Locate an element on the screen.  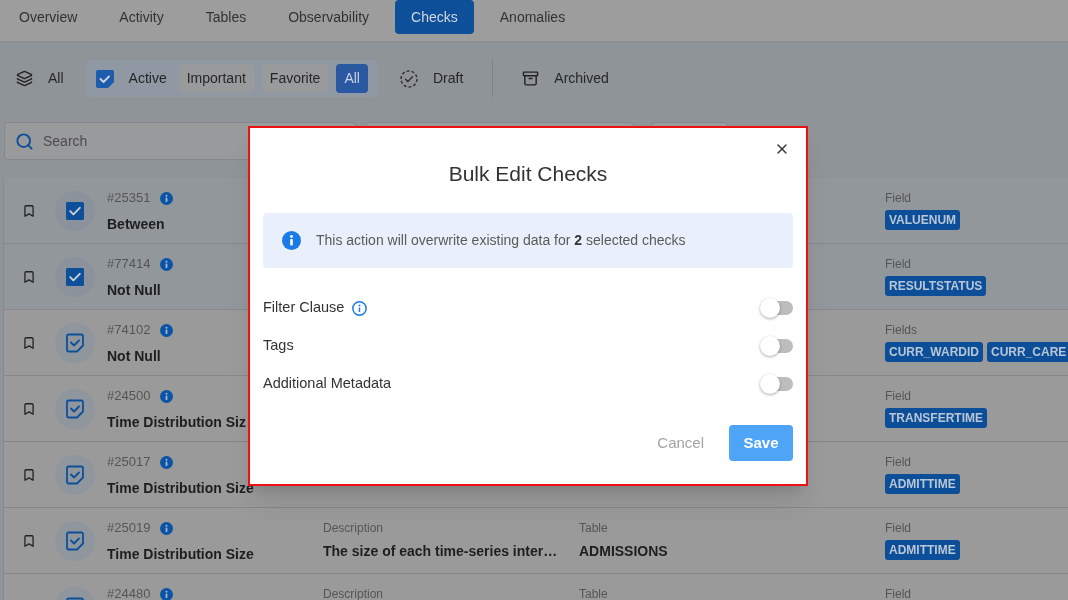
check-id: #74102 is located at coordinates (129, 330).